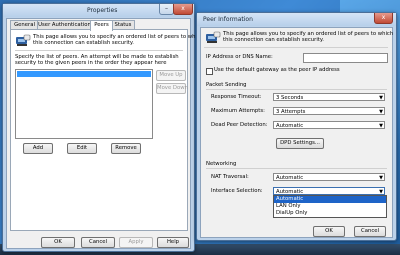 The height and width of the screenshot is (255, 400). What do you see at coordinates (290, 126) in the screenshot?
I see `dead-peer-detection-value: Automatic` at bounding box center [290, 126].